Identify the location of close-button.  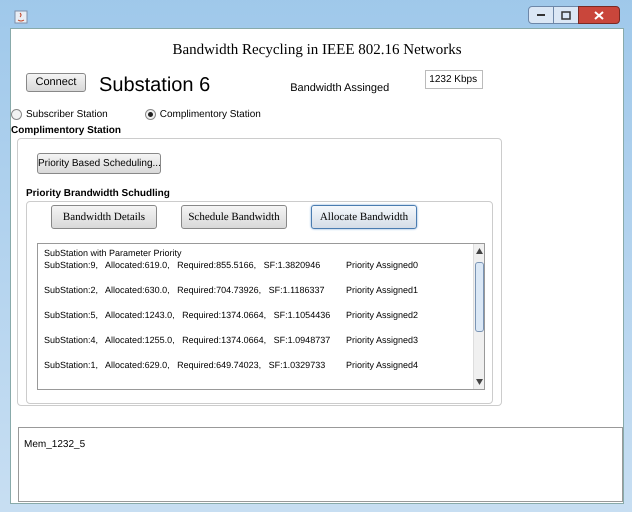
(599, 15).